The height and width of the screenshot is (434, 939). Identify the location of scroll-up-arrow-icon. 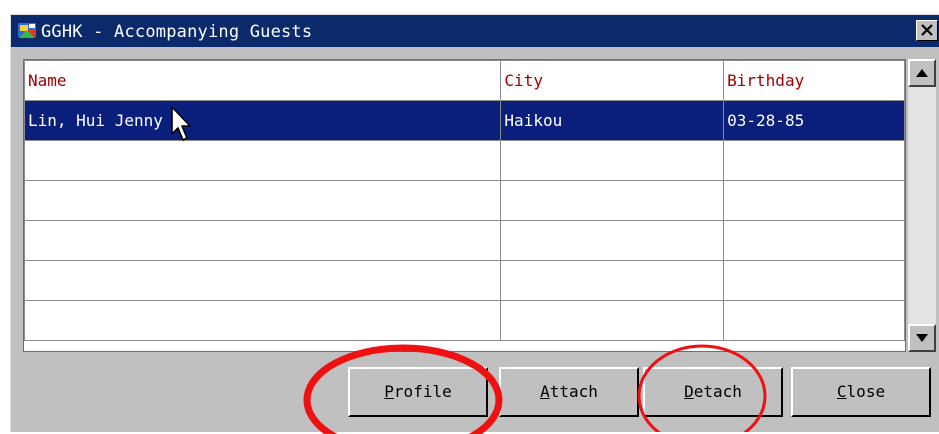
(922, 73).